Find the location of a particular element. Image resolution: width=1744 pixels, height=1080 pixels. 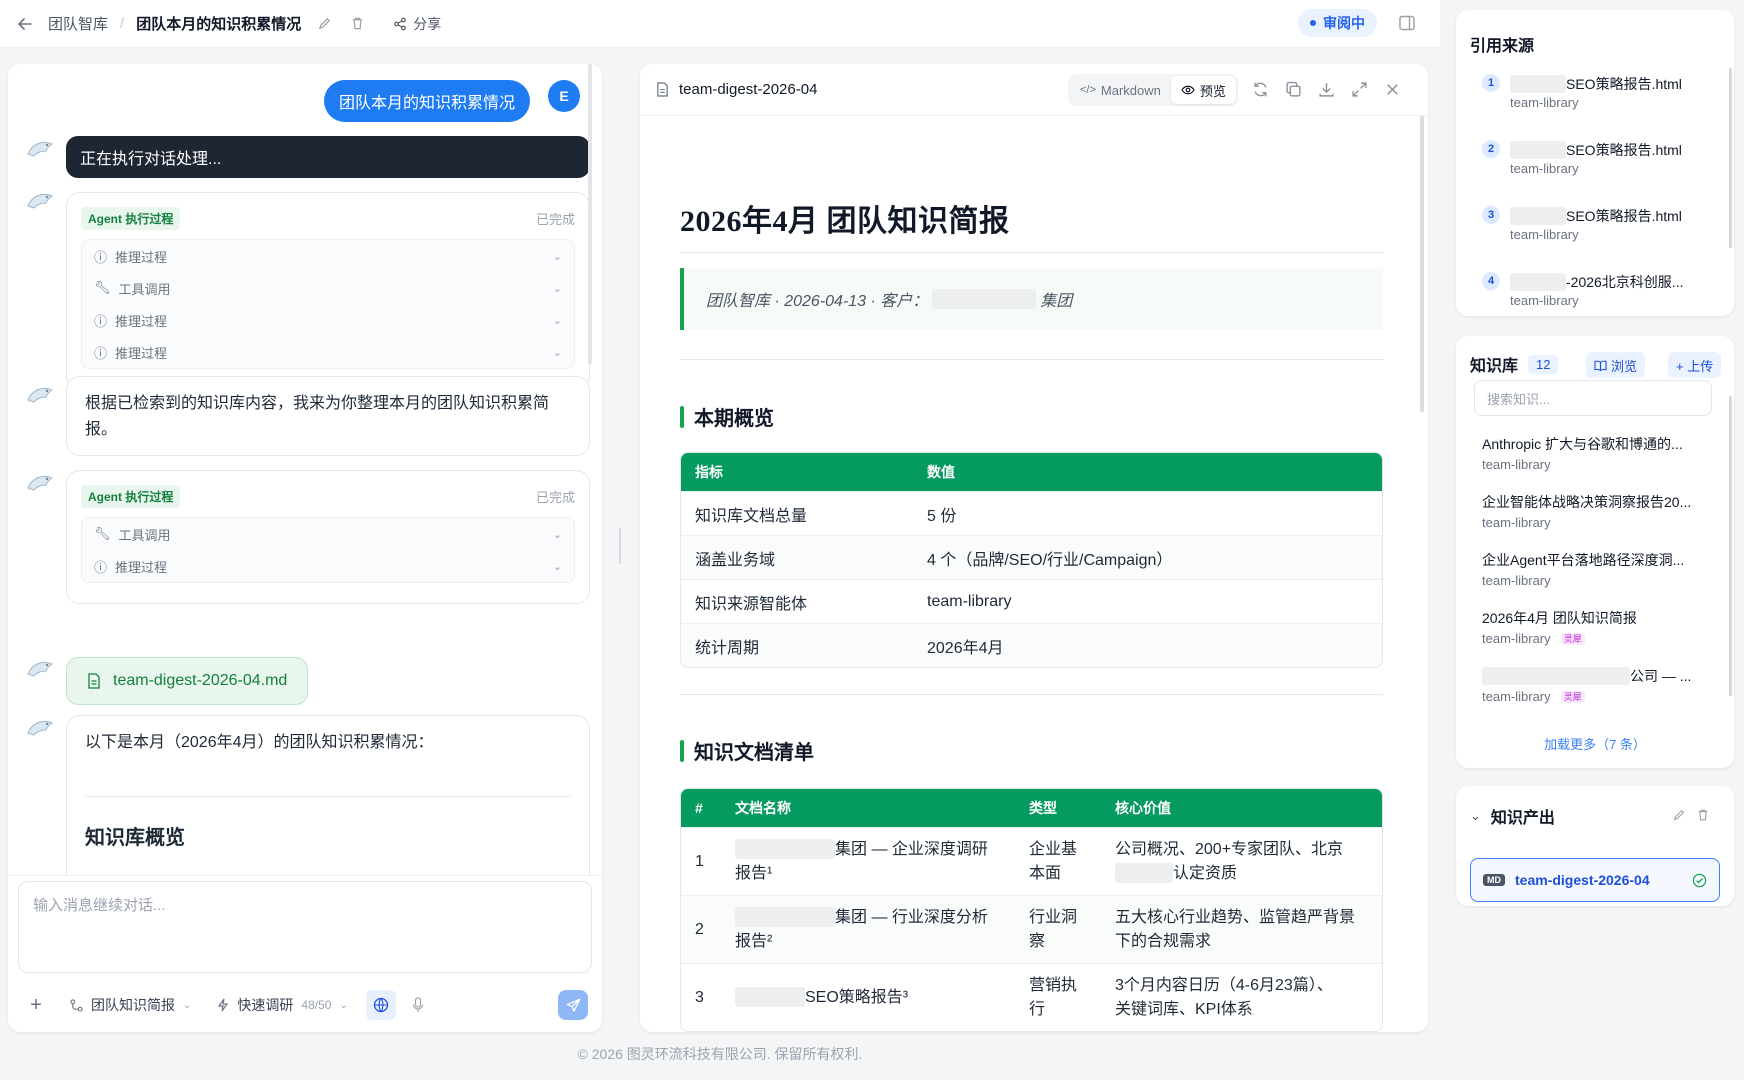

file-attachment-chip: team-digest-2026-04.md is located at coordinates (187, 681).